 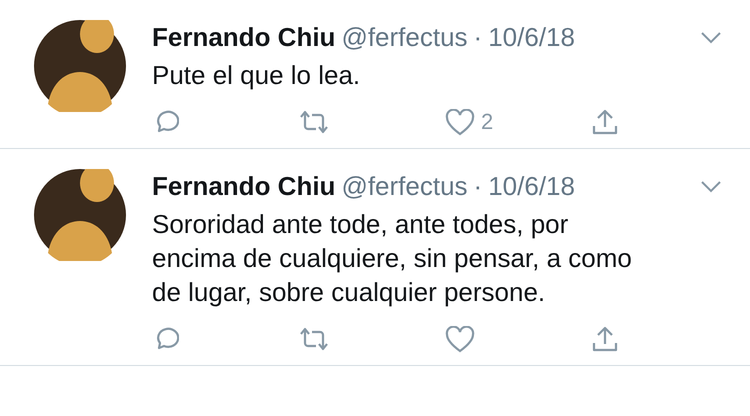 I want to click on tweet-text: Pute el que lo lea., so click(x=257, y=75).